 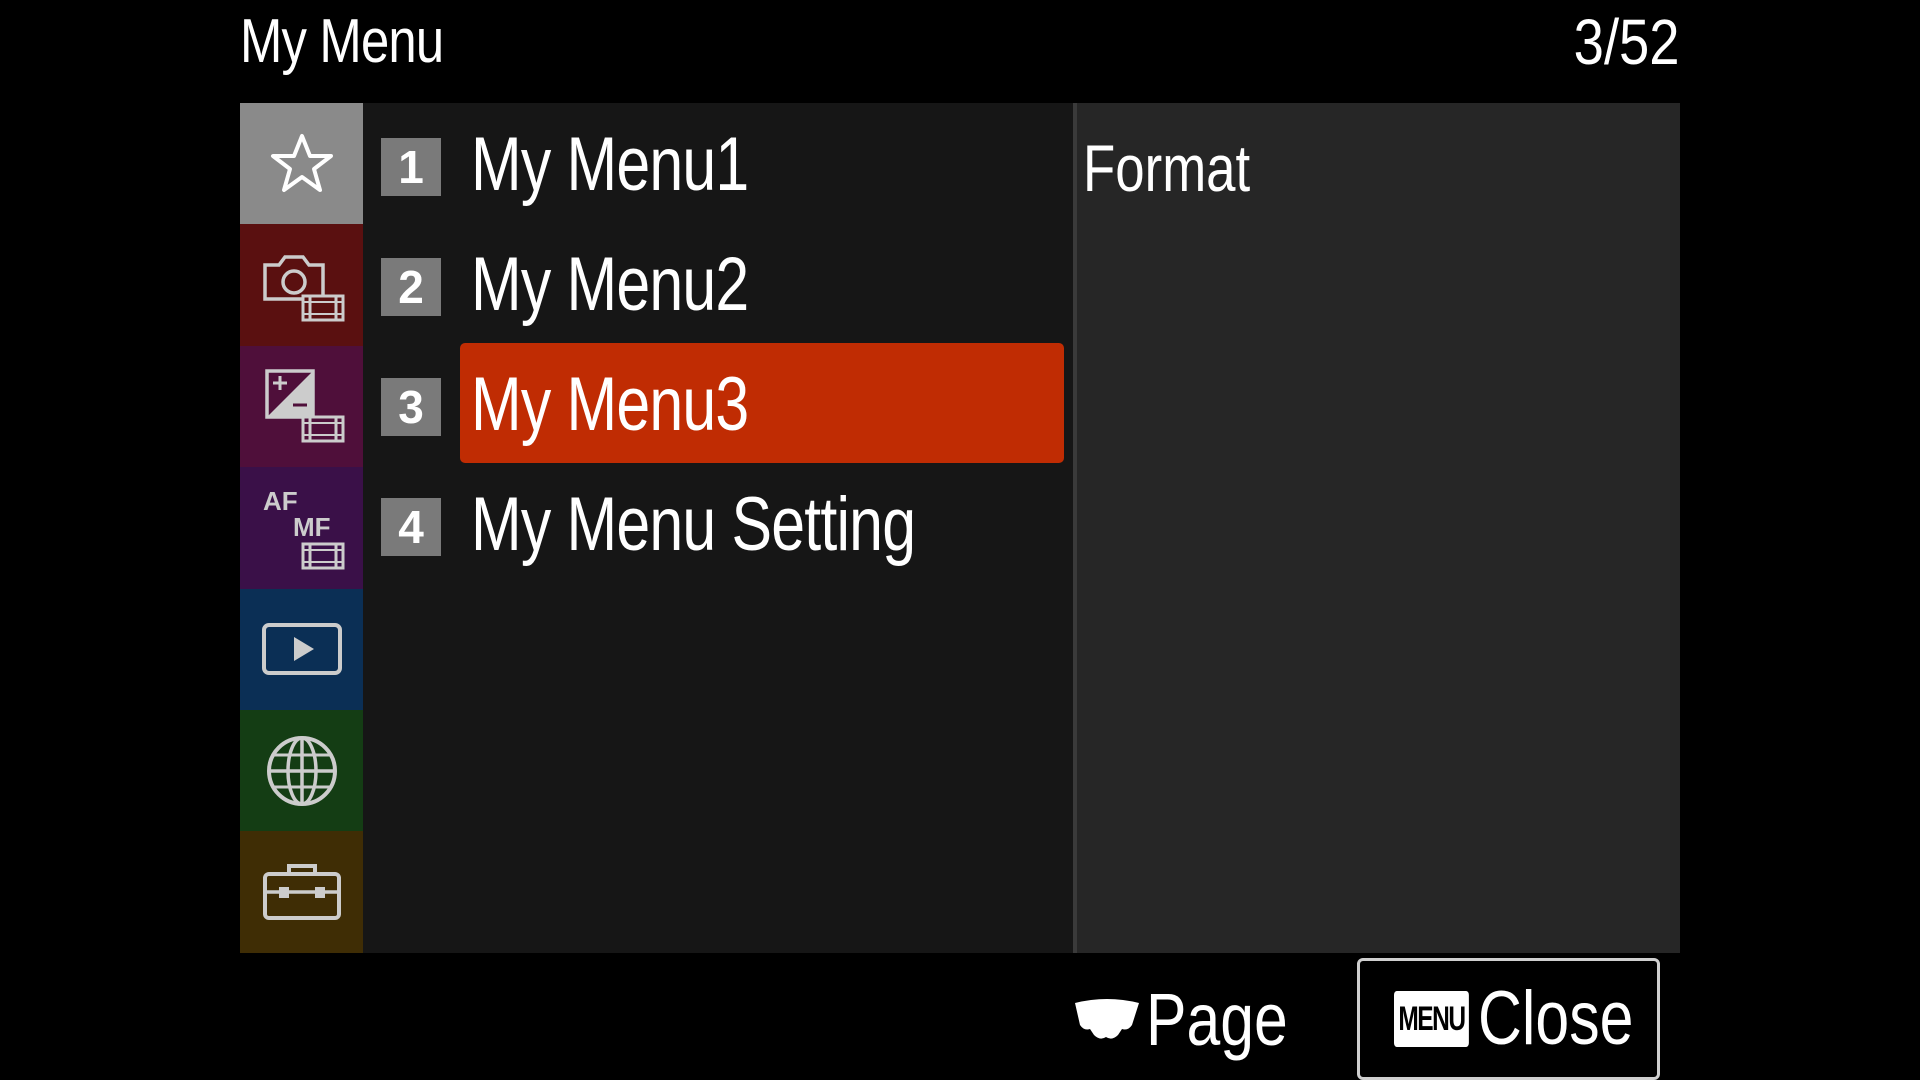 I want to click on menu-item-label: My Menu2, so click(x=610, y=284).